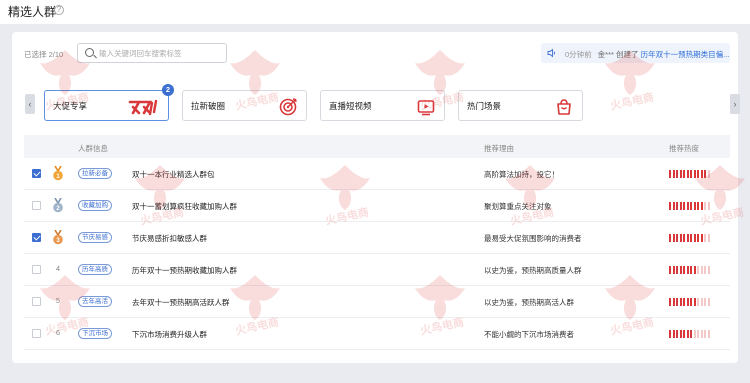 The height and width of the screenshot is (383, 750). I want to click on tab-badge: 2, so click(168, 90).